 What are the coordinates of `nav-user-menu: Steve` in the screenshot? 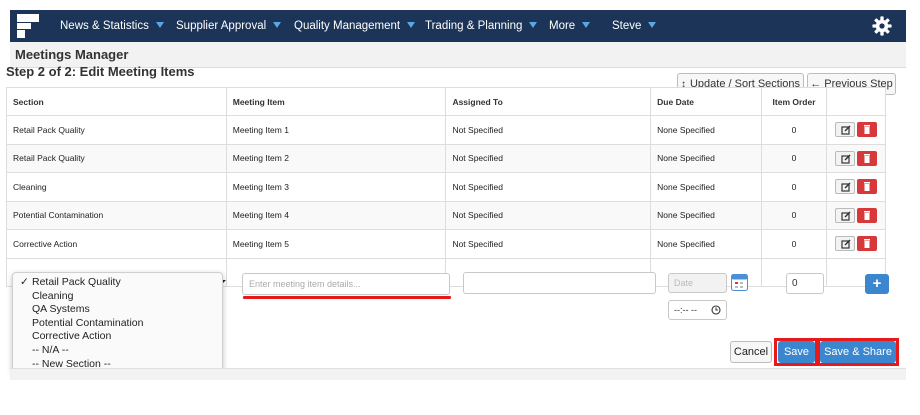 It's located at (634, 26).